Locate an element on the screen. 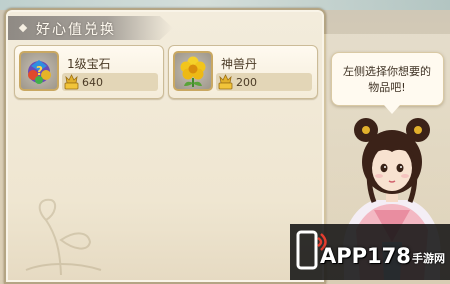 This screenshot has height=284, width=450. item-card-gem: ? 1级宝石 640 is located at coordinates (89, 72).